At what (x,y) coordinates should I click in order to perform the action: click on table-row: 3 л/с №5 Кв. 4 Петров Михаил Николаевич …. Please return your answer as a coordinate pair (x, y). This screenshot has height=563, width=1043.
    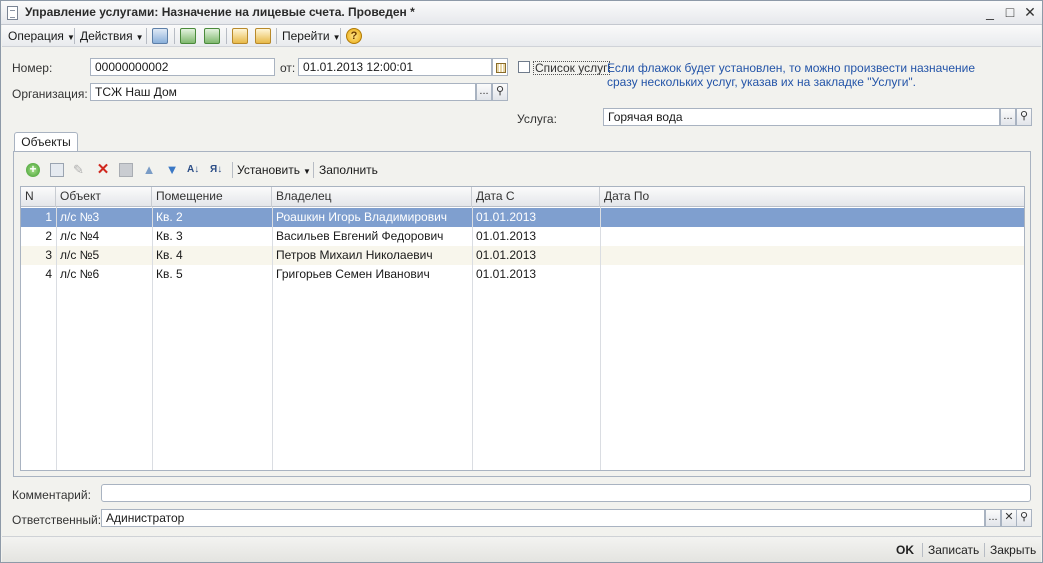
    Looking at the image, I should click on (522, 255).